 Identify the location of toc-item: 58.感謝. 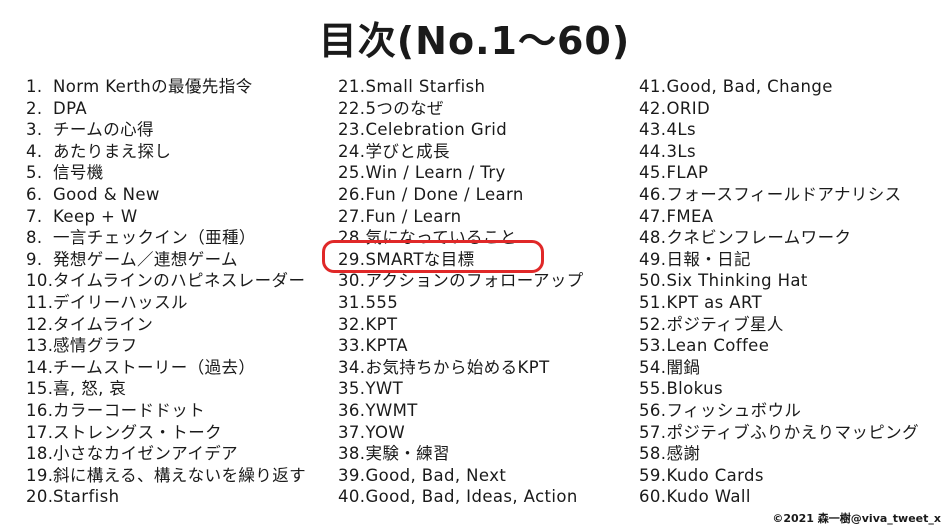
(793, 454).